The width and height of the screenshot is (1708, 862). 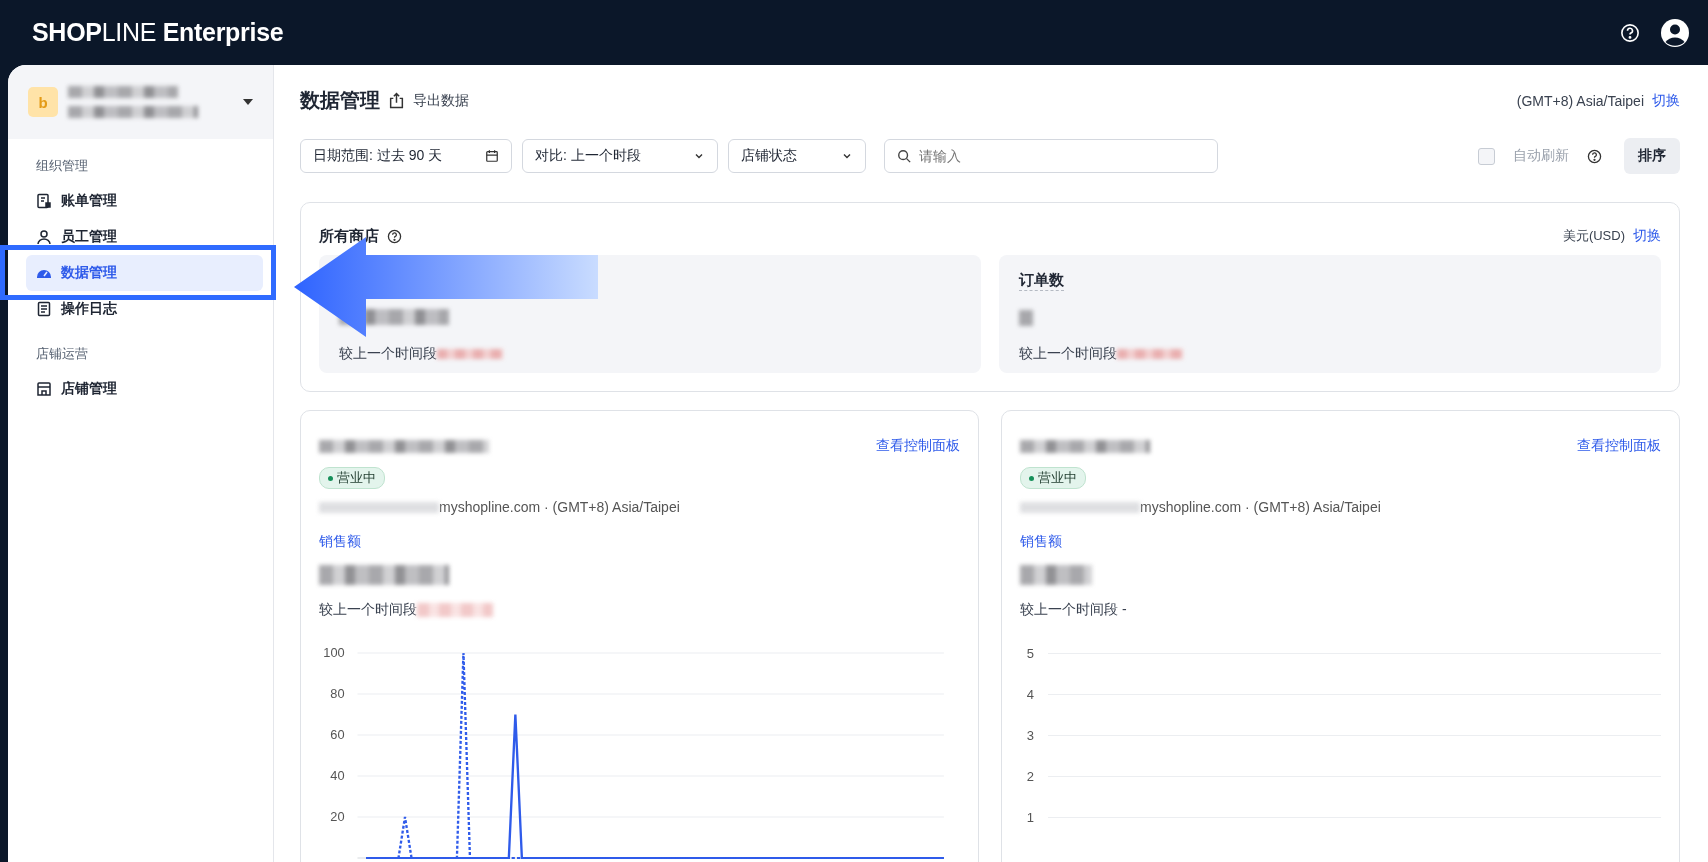 What do you see at coordinates (1593, 236) in the screenshot?
I see `currency-label: 美元(USD)` at bounding box center [1593, 236].